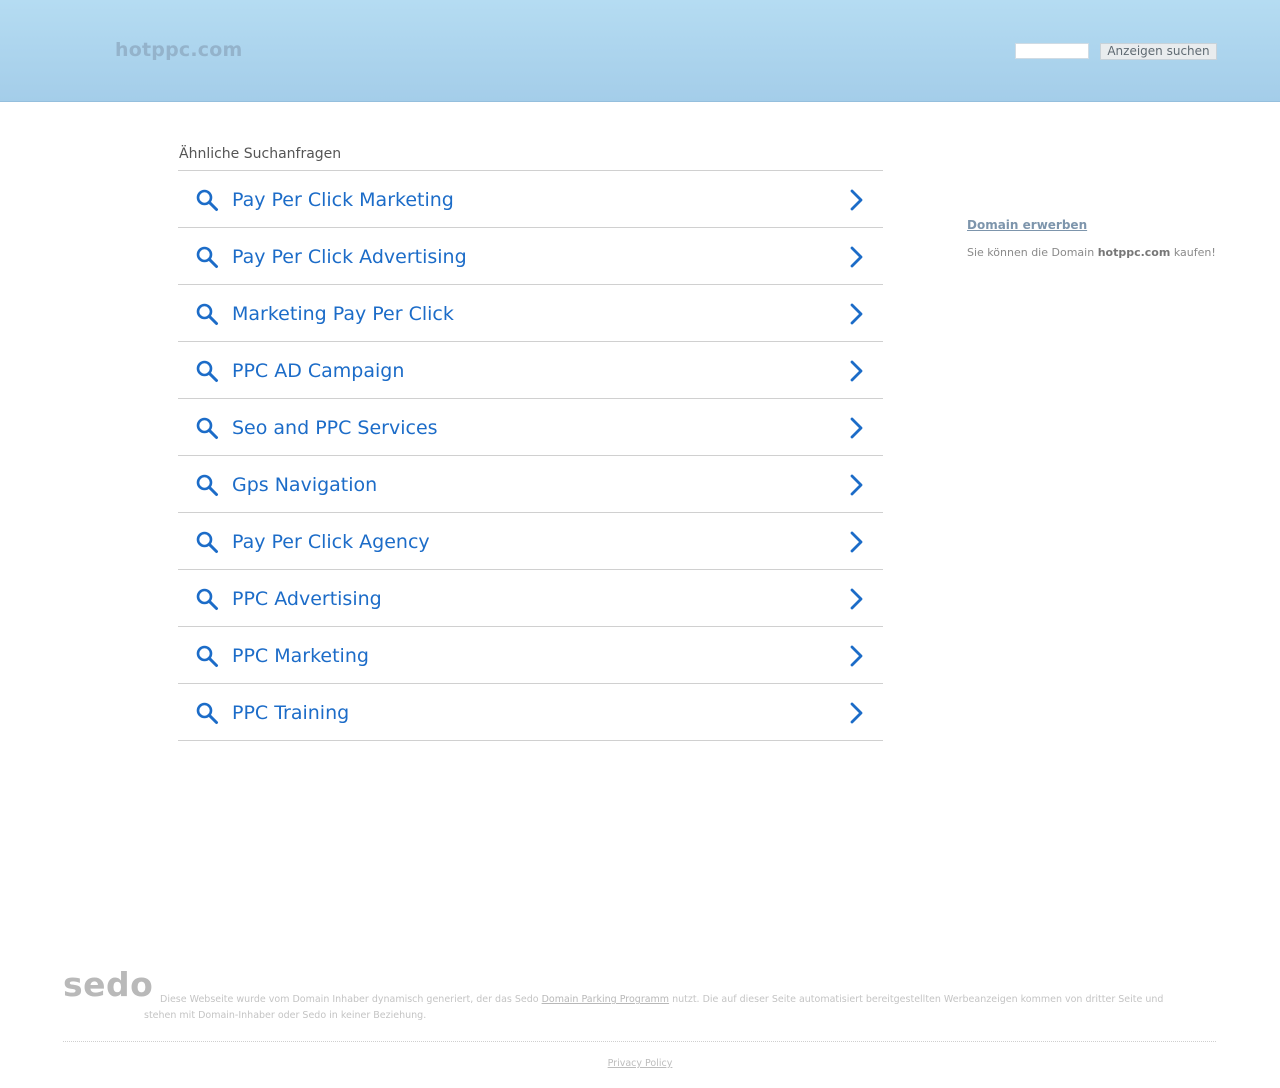 The width and height of the screenshot is (1280, 1088). I want to click on buy-domain-text: Sie können die Domain hotppc.com kaufen!, so click(1091, 252).